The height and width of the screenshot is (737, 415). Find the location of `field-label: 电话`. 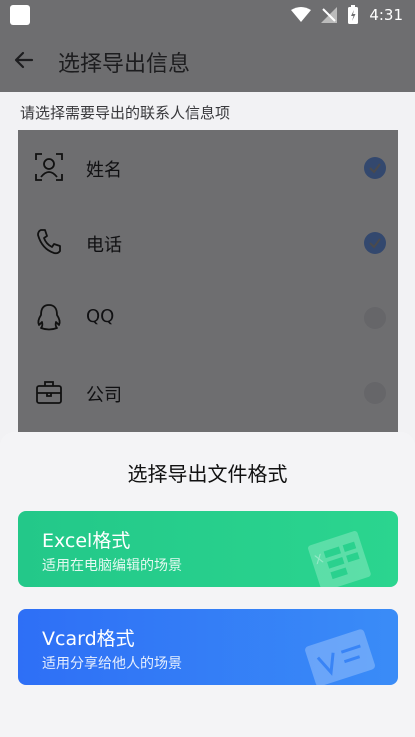

field-label: 电话 is located at coordinates (104, 245).